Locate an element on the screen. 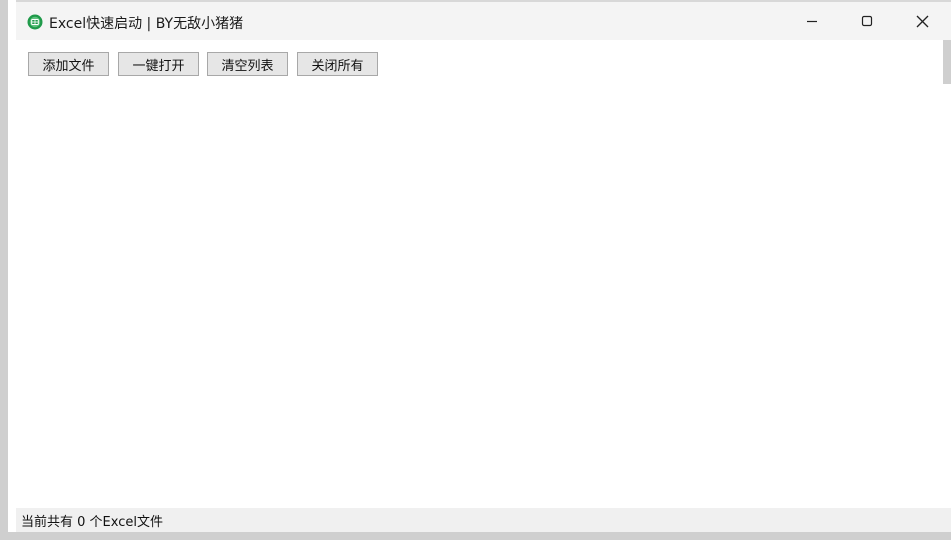 This screenshot has width=951, height=540. minimize-icon is located at coordinates (812, 21).